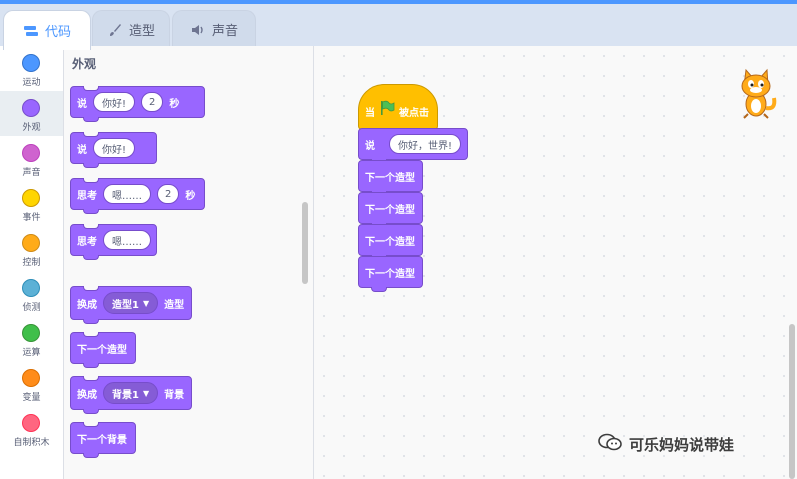 The image size is (797, 479). I want to click on tab-sounds-label: 声音, so click(224, 31).